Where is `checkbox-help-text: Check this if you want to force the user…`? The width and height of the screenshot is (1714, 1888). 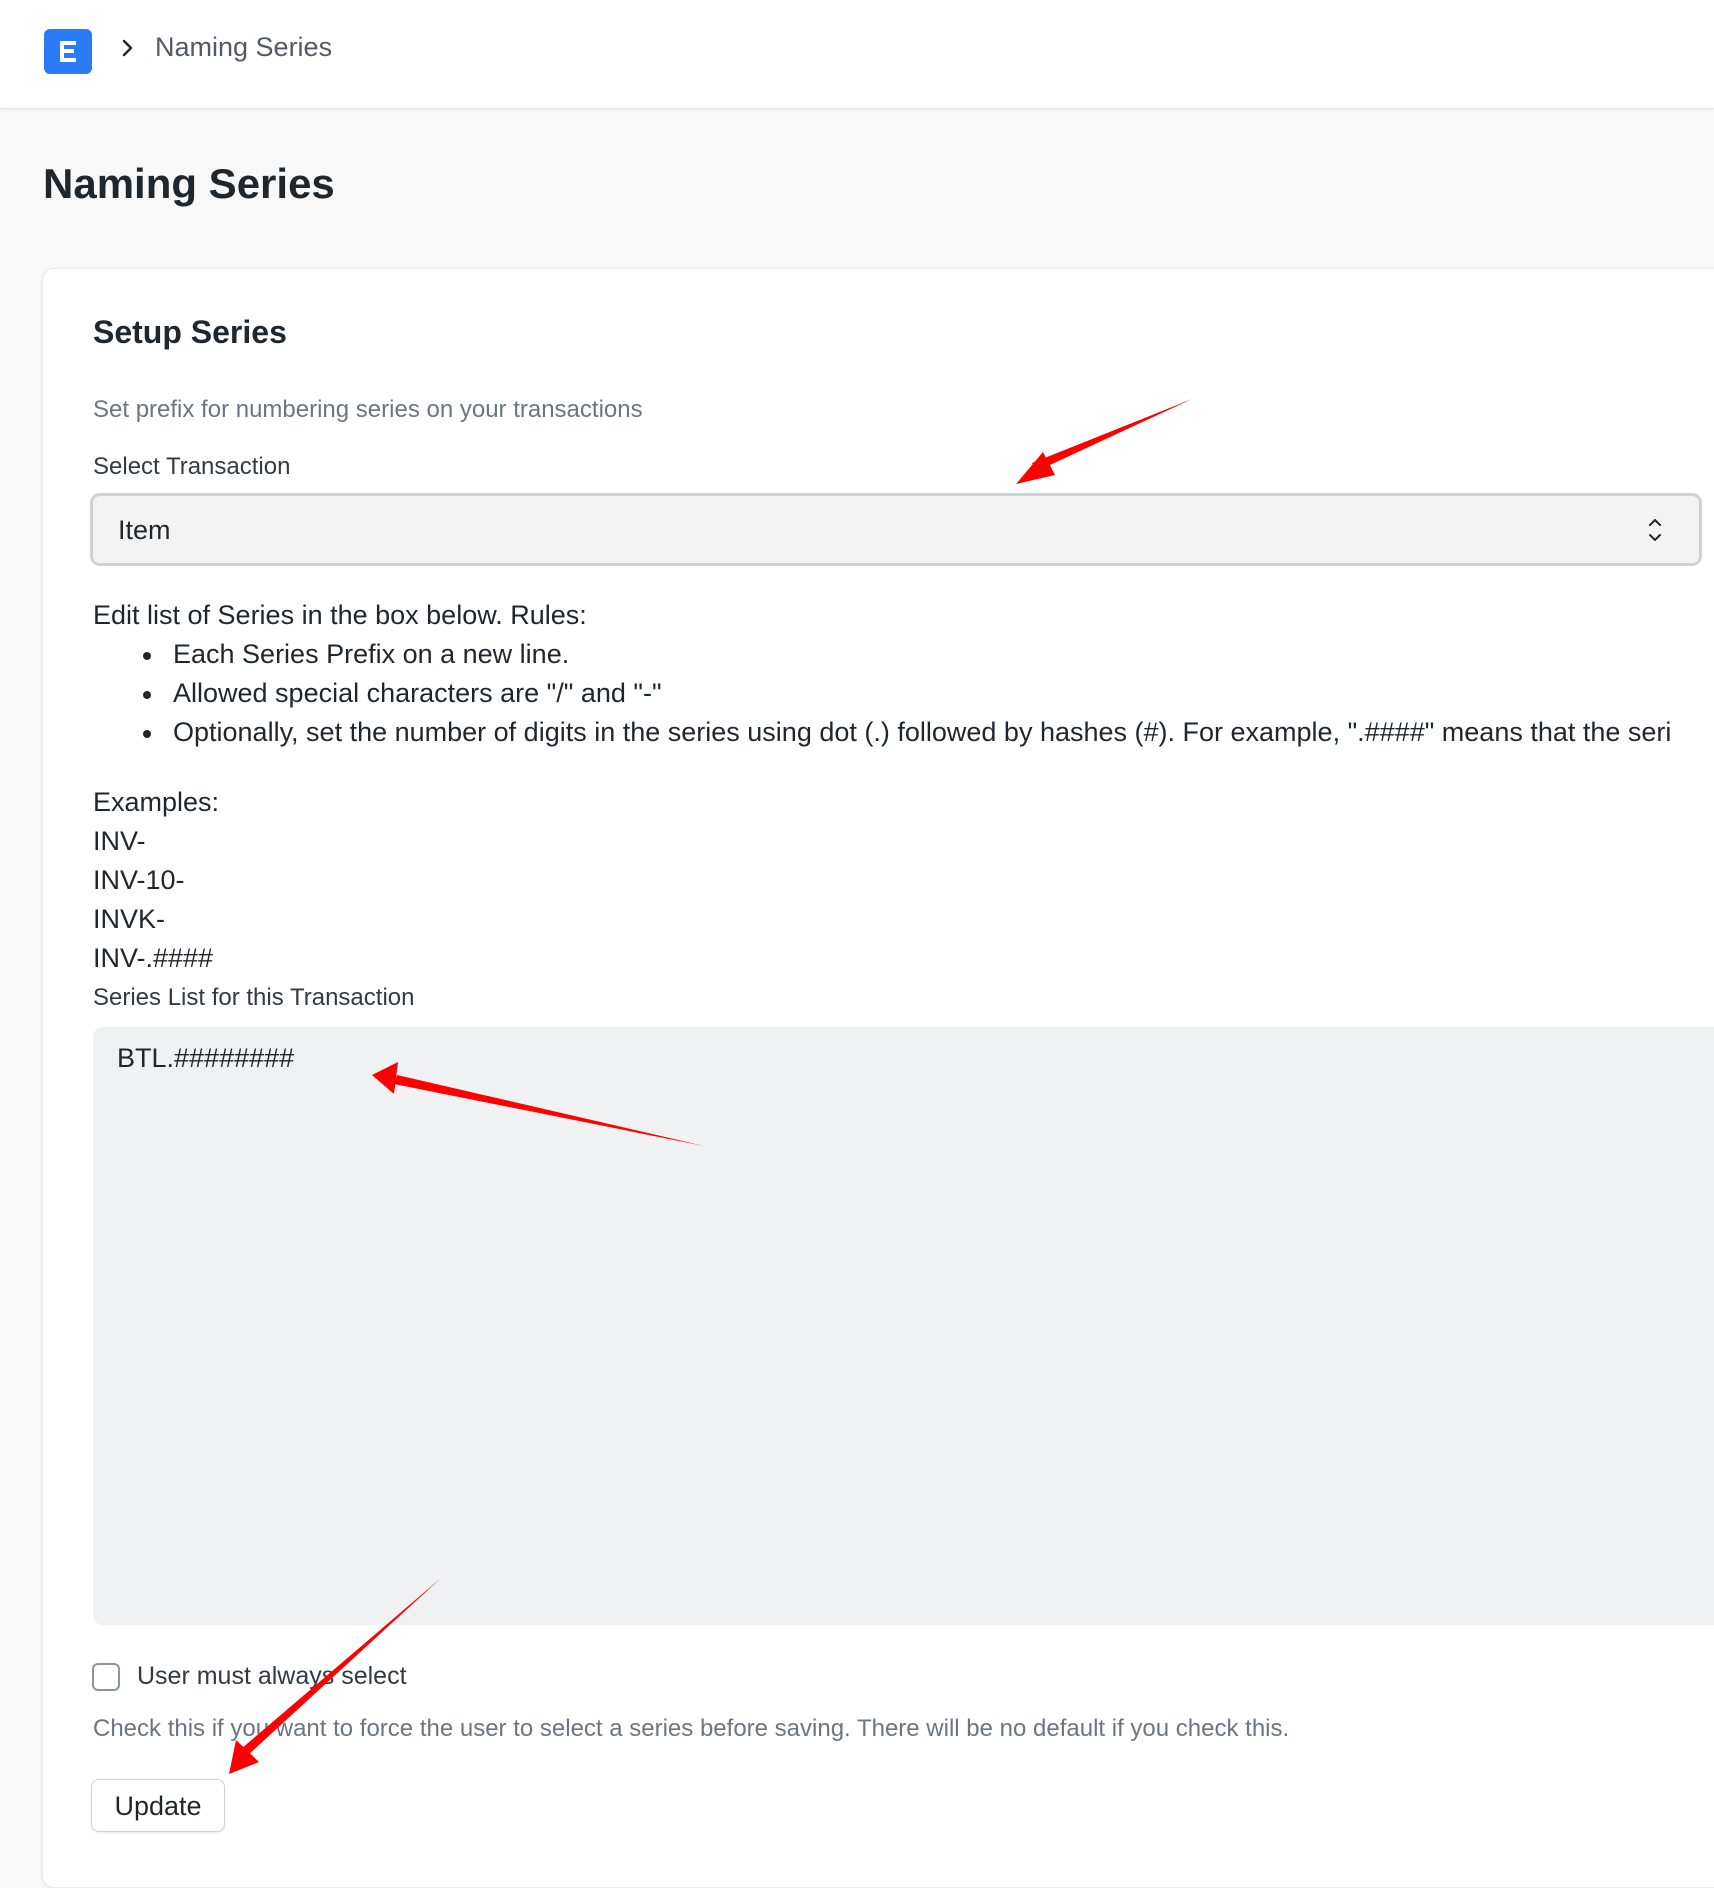 checkbox-help-text: Check this if you want to force the user… is located at coordinates (691, 1728).